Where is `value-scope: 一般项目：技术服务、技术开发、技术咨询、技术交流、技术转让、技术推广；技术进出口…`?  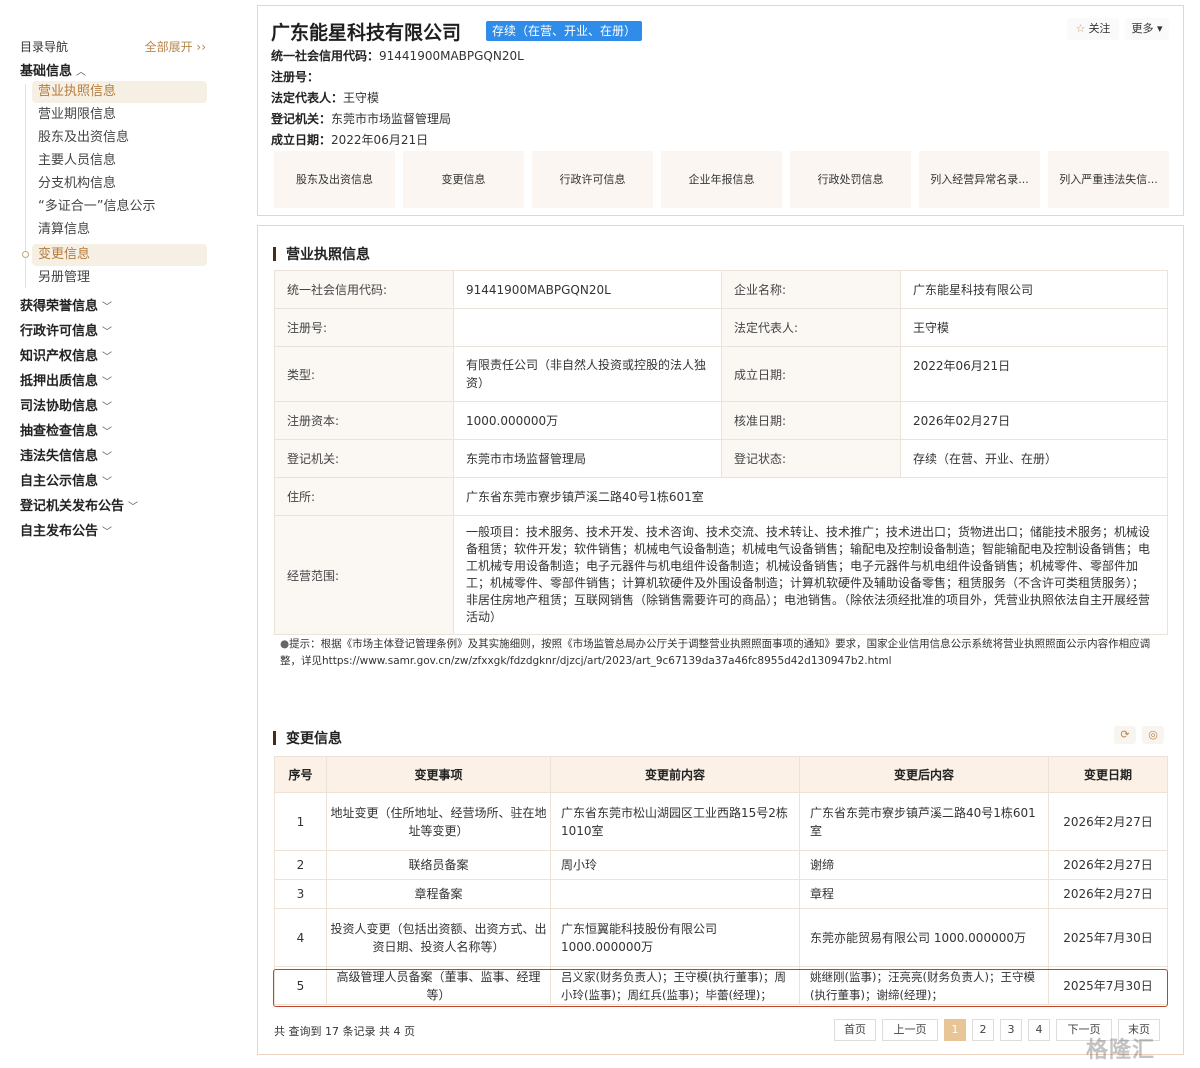 value-scope: 一般项目：技术服务、技术开发、技术咨询、技术交流、技术转让、技术推广；技术进出口… is located at coordinates (810, 575).